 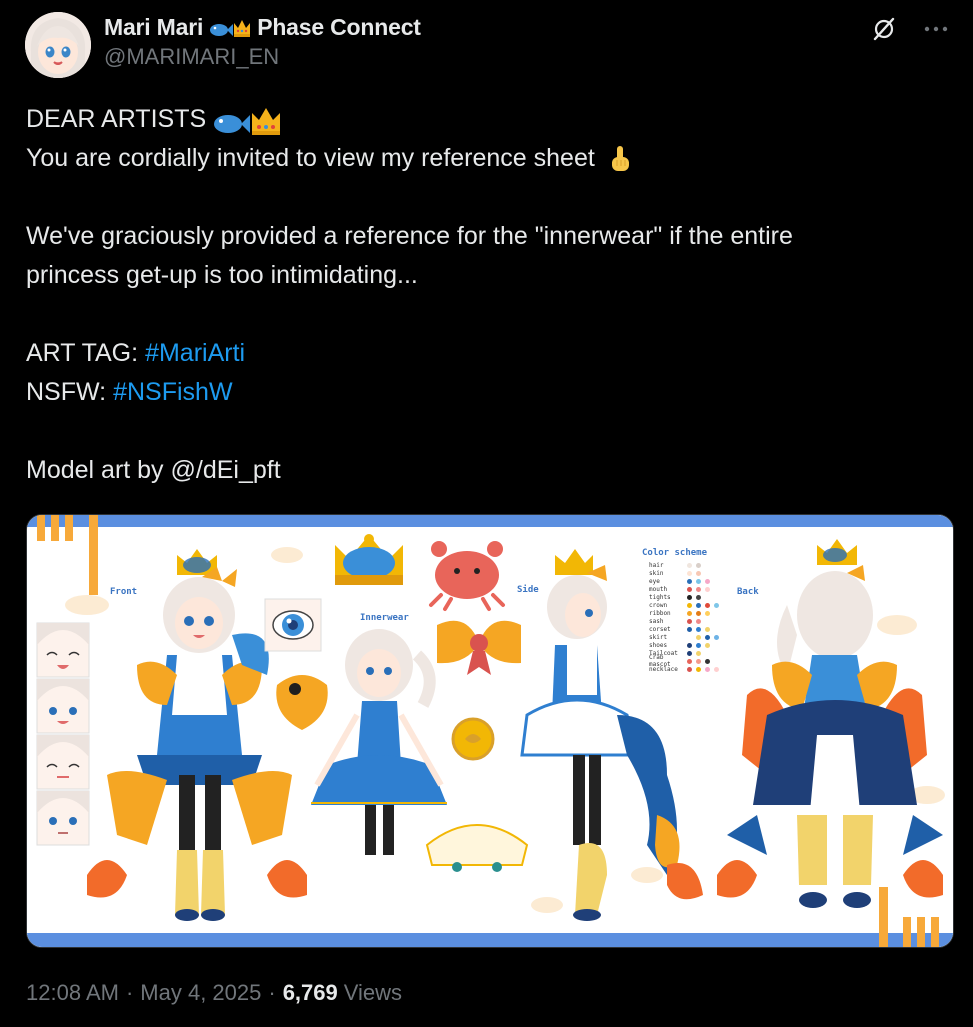 I want to click on handle: @MARIMARI_EN, so click(x=262, y=57).